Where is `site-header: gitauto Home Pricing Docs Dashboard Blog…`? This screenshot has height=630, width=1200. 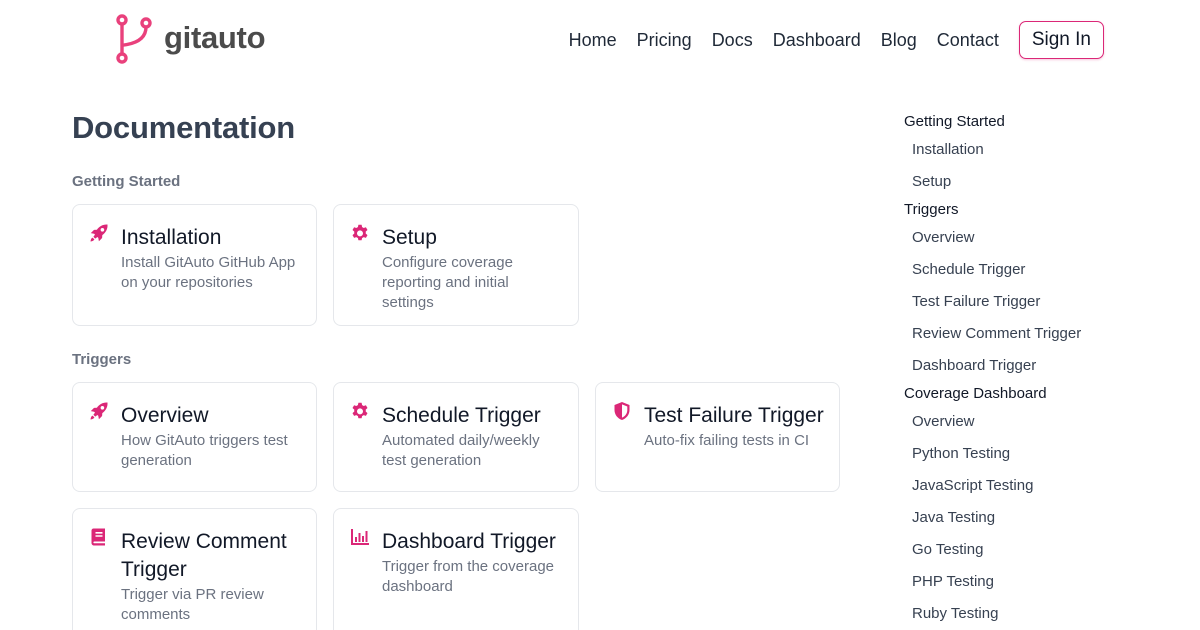
site-header: gitauto Home Pricing Docs Dashboard Blog… is located at coordinates (600, 40).